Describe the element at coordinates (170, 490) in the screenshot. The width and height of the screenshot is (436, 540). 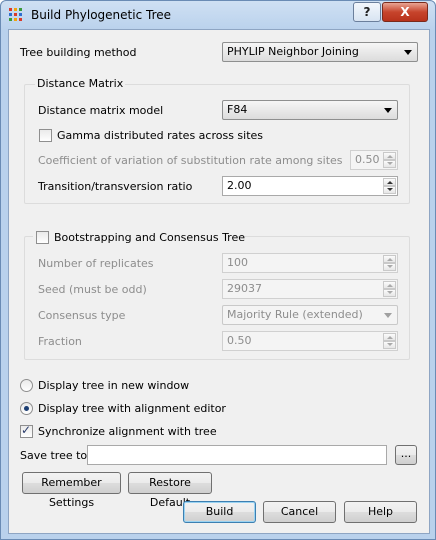
I see `restore-default-button: Restore Default` at that location.